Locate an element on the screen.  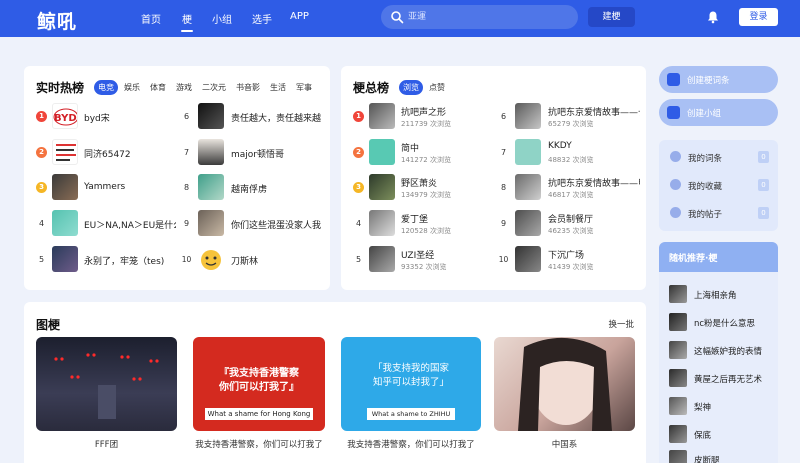
my-entries-link: 我的词条 0 is located at coordinates (718, 157).